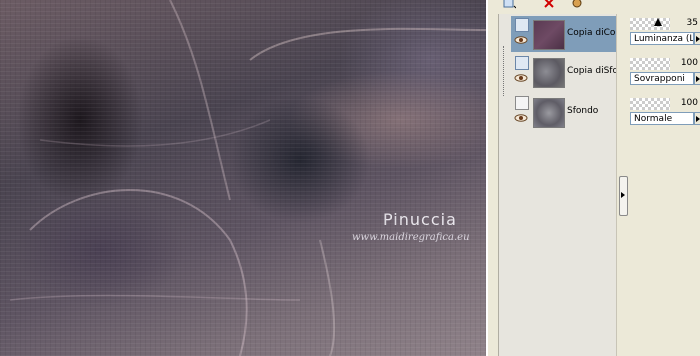 This screenshot has width=700, height=356. I want to click on raster-layer-icon, so click(522, 103).